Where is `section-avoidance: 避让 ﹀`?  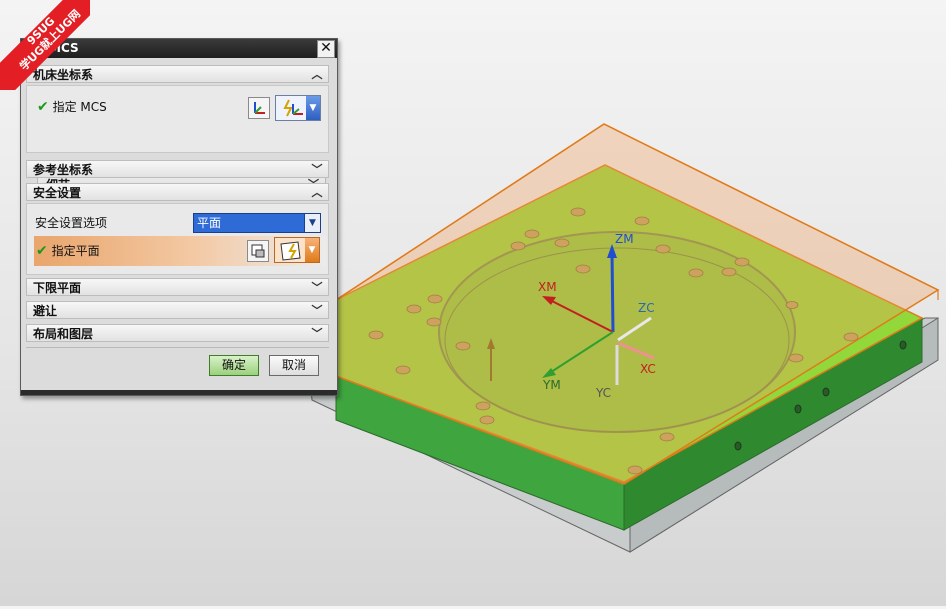 section-avoidance: 避让 ﹀ is located at coordinates (177, 310).